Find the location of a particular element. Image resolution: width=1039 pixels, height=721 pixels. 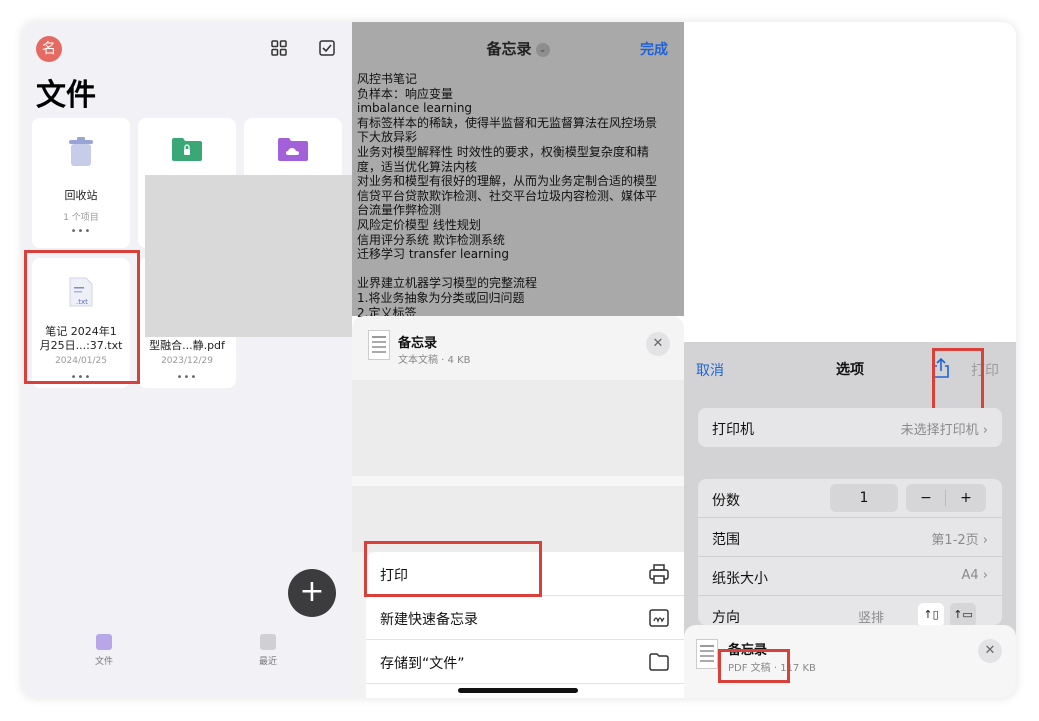

note-line is located at coordinates (518, 269).